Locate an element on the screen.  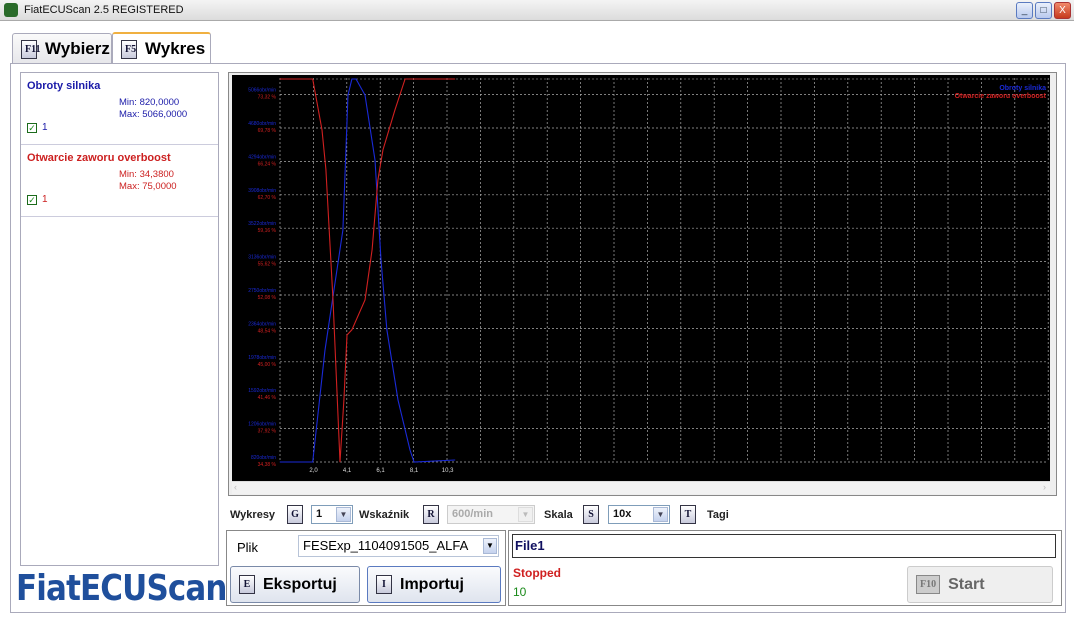
status-text: Stopped is located at coordinates (537, 573).